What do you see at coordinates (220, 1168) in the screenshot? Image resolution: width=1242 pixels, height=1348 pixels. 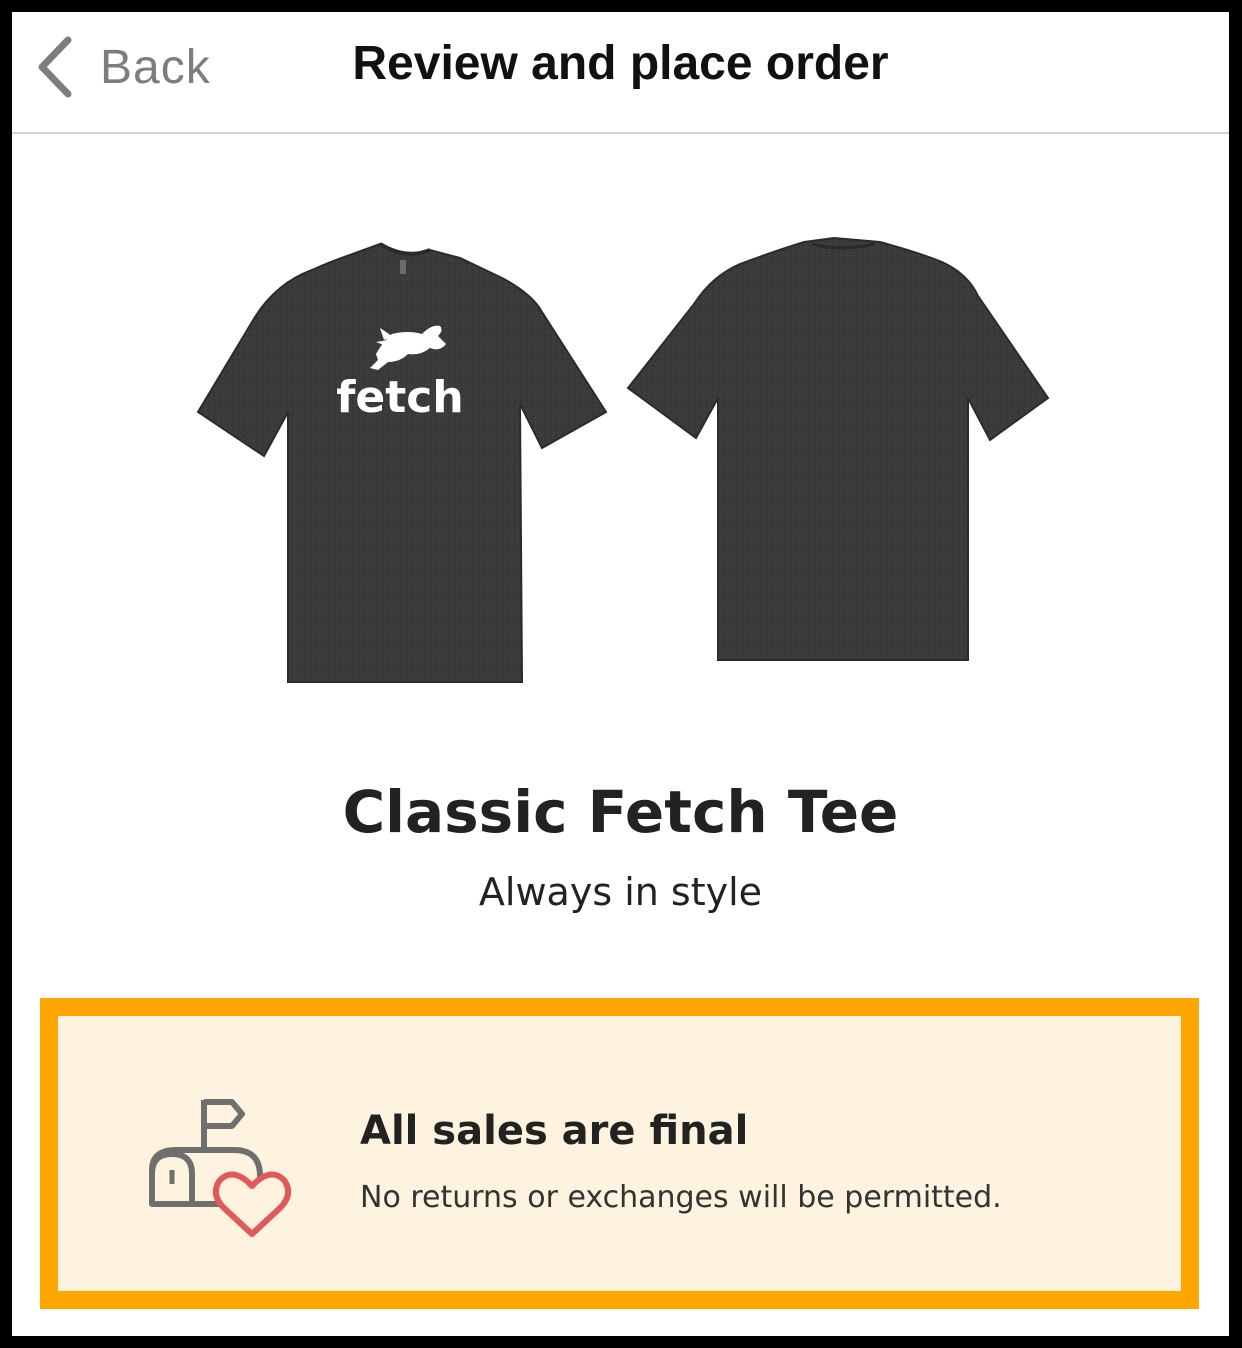 I see `mailbox-heart-icon` at bounding box center [220, 1168].